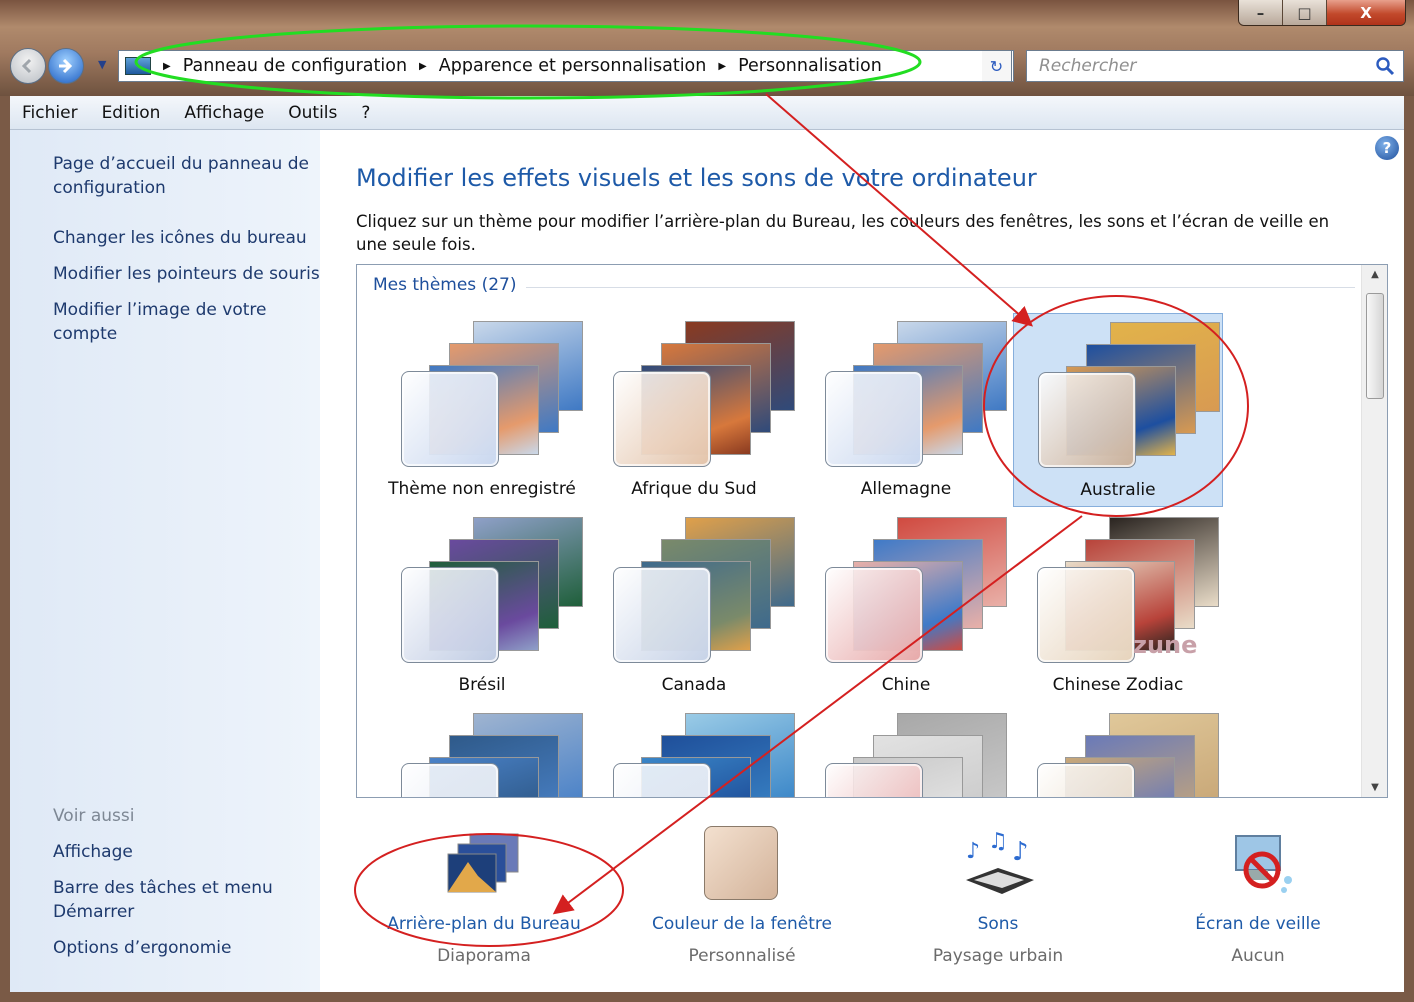 The image size is (1414, 1002). What do you see at coordinates (936, 287) in the screenshot?
I see `group-divider` at bounding box center [936, 287].